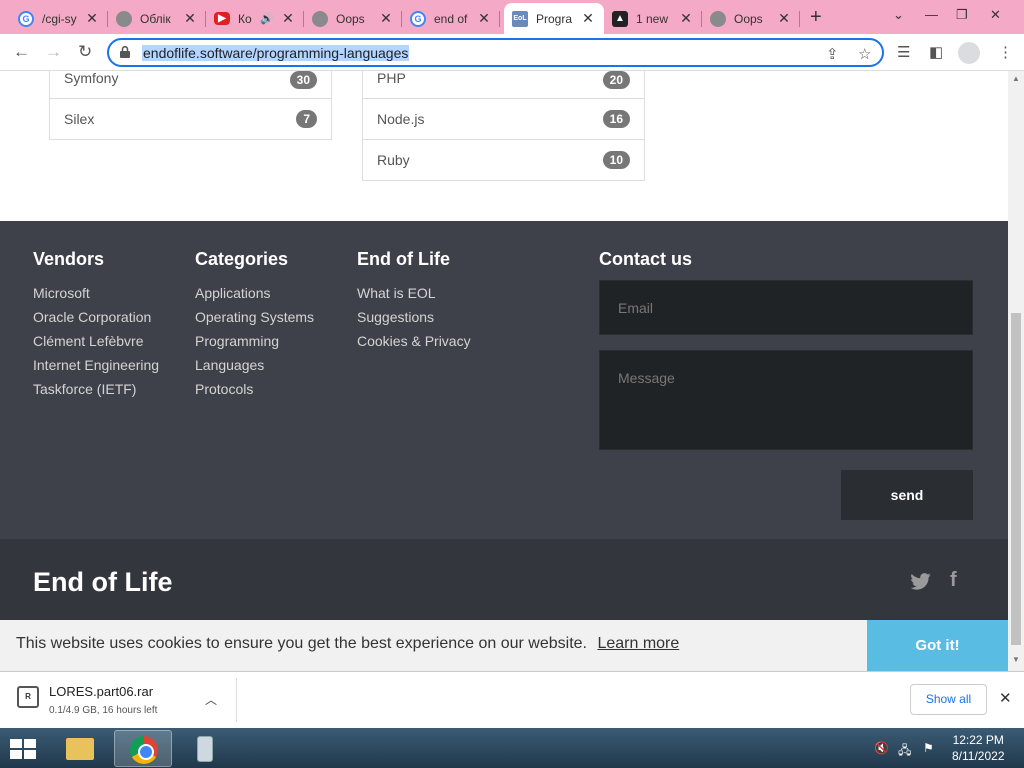 The height and width of the screenshot is (768, 1024). What do you see at coordinates (962, 15) in the screenshot?
I see `restore-icon: ❐` at bounding box center [962, 15].